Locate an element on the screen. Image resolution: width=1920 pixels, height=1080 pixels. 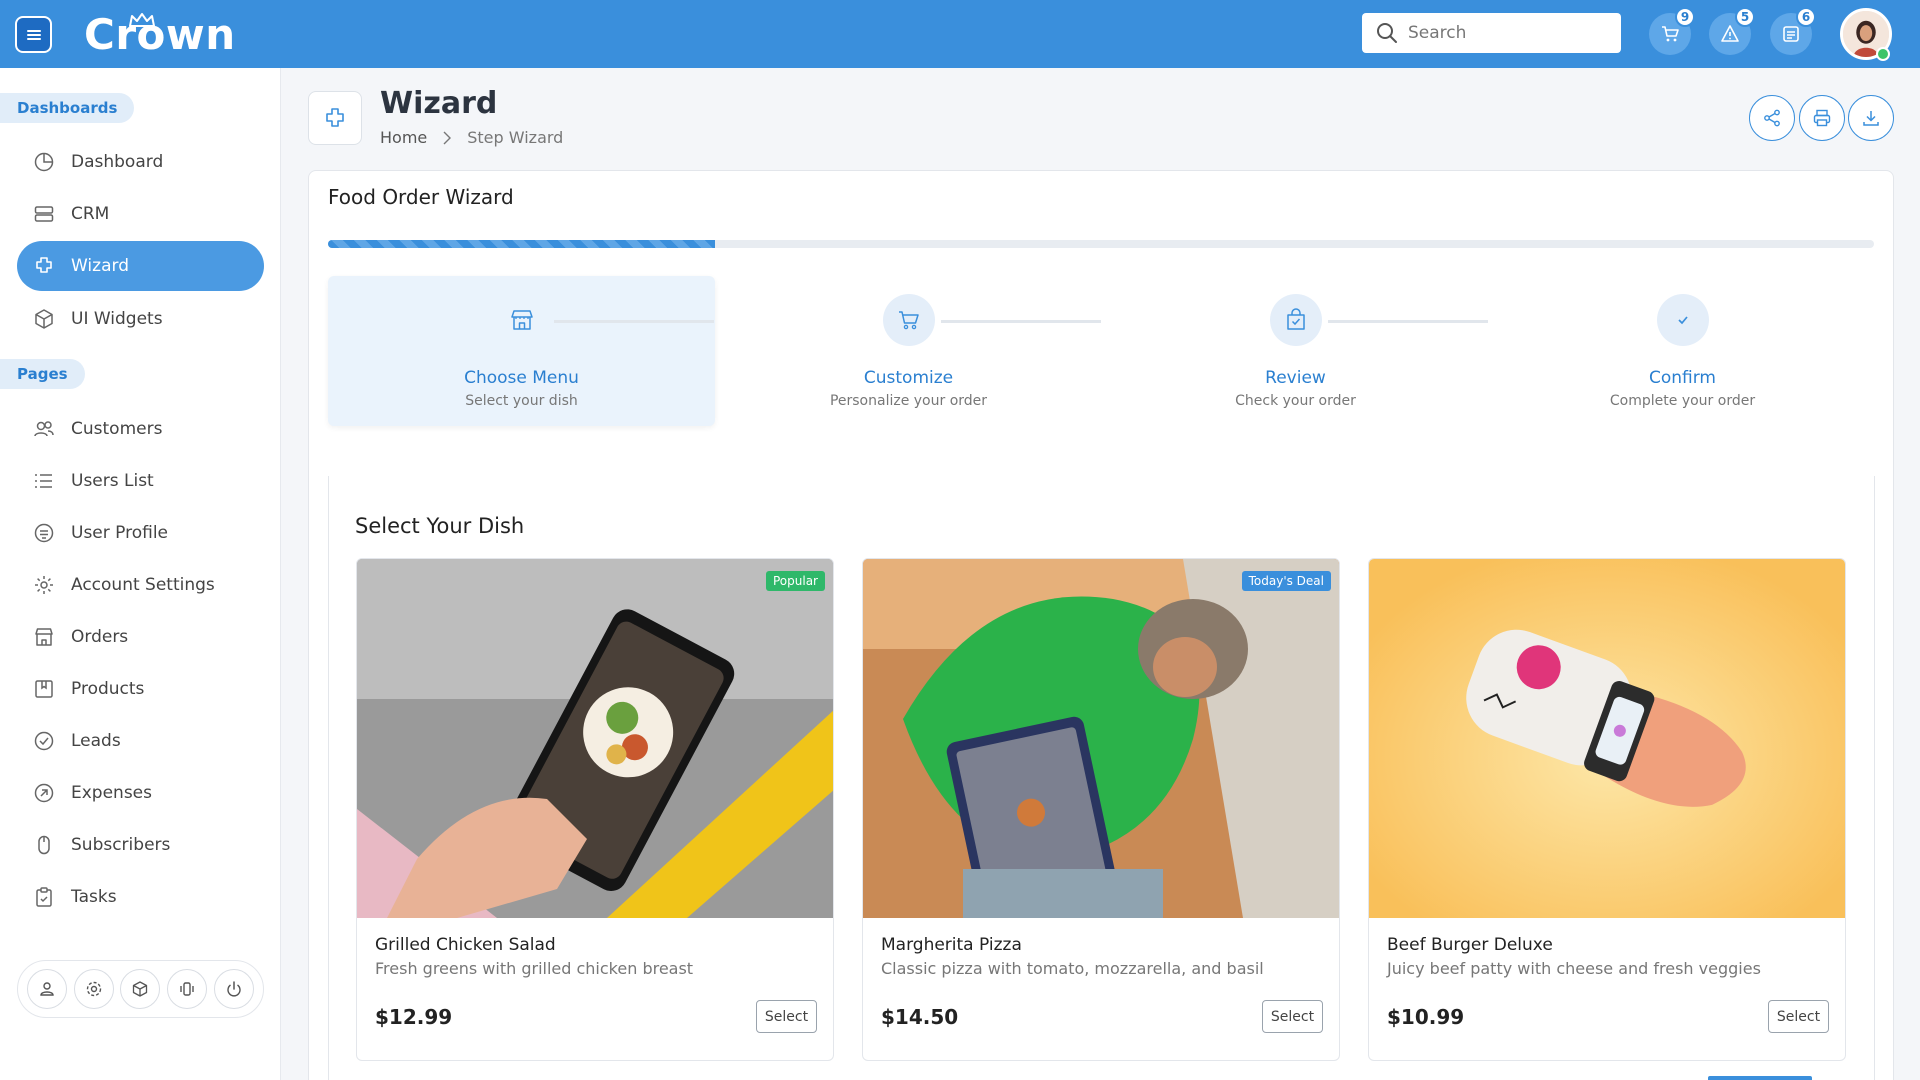
vibrate-icon is located at coordinates (187, 989).